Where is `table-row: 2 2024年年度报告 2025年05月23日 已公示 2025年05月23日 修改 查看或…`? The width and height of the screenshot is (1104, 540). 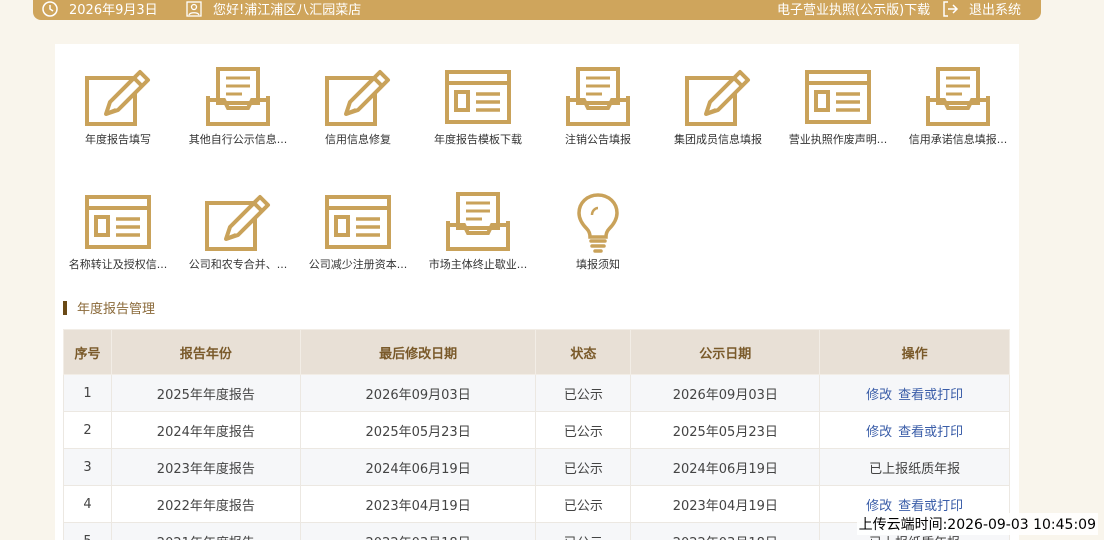
table-row: 2 2024年年度报告 2025年05月23日 已公示 2025年05月23日 修改 查看或… is located at coordinates (536, 430).